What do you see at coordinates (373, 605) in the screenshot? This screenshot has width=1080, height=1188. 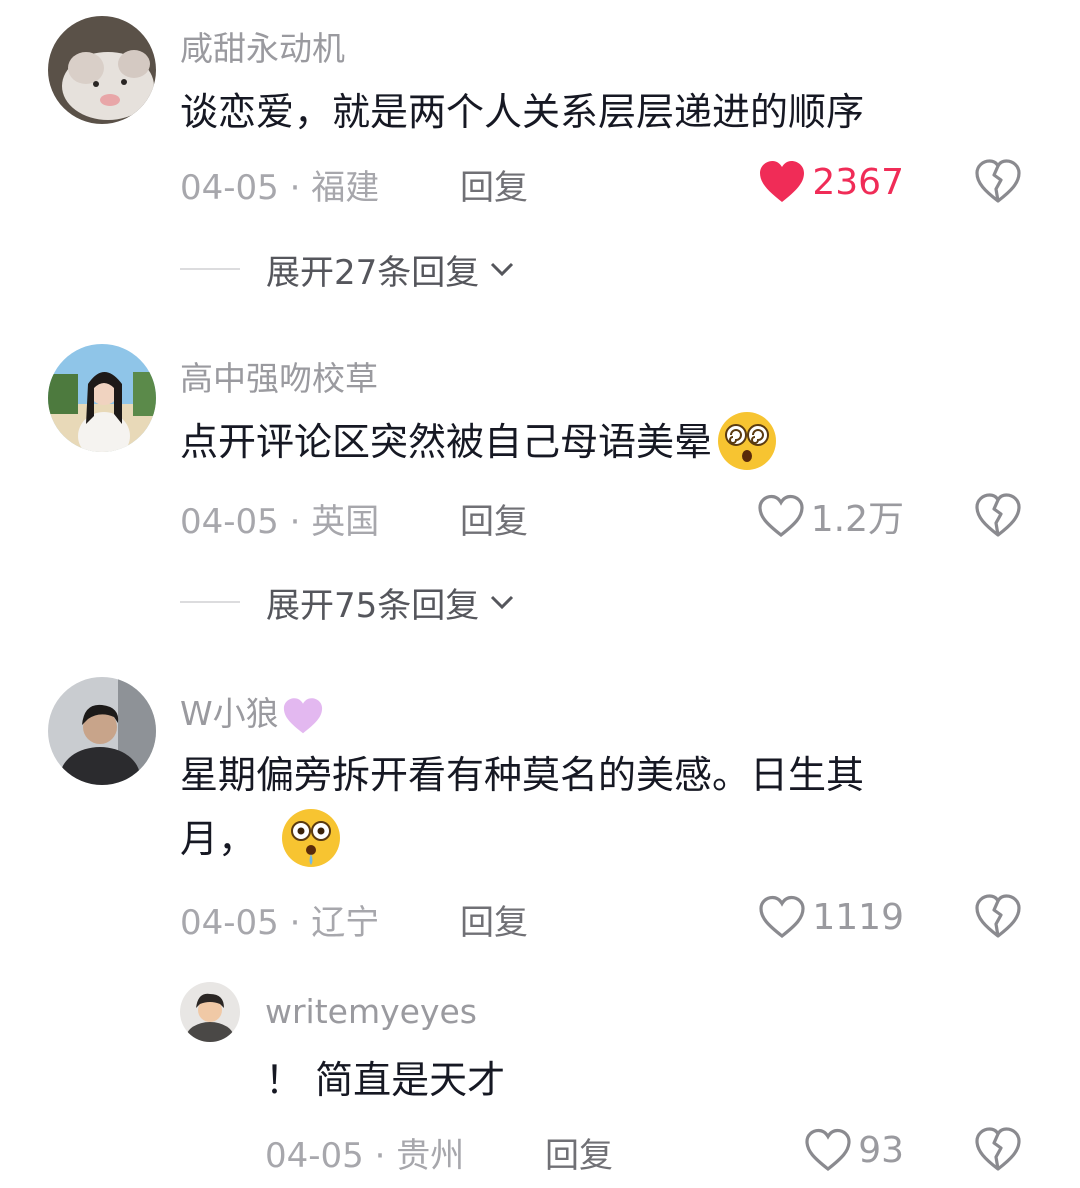 I see `expand-label: 展开75条回复` at bounding box center [373, 605].